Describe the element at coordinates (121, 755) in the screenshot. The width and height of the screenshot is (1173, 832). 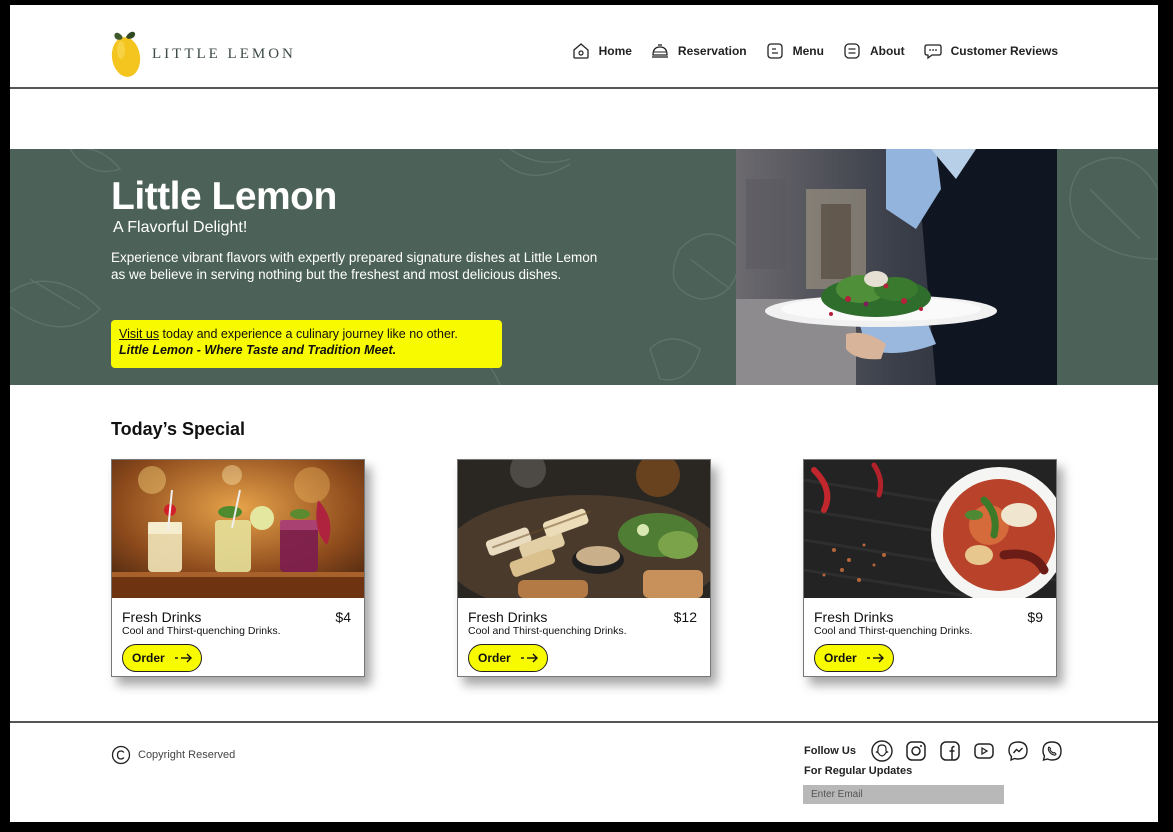
I see `copyright-icon` at that location.